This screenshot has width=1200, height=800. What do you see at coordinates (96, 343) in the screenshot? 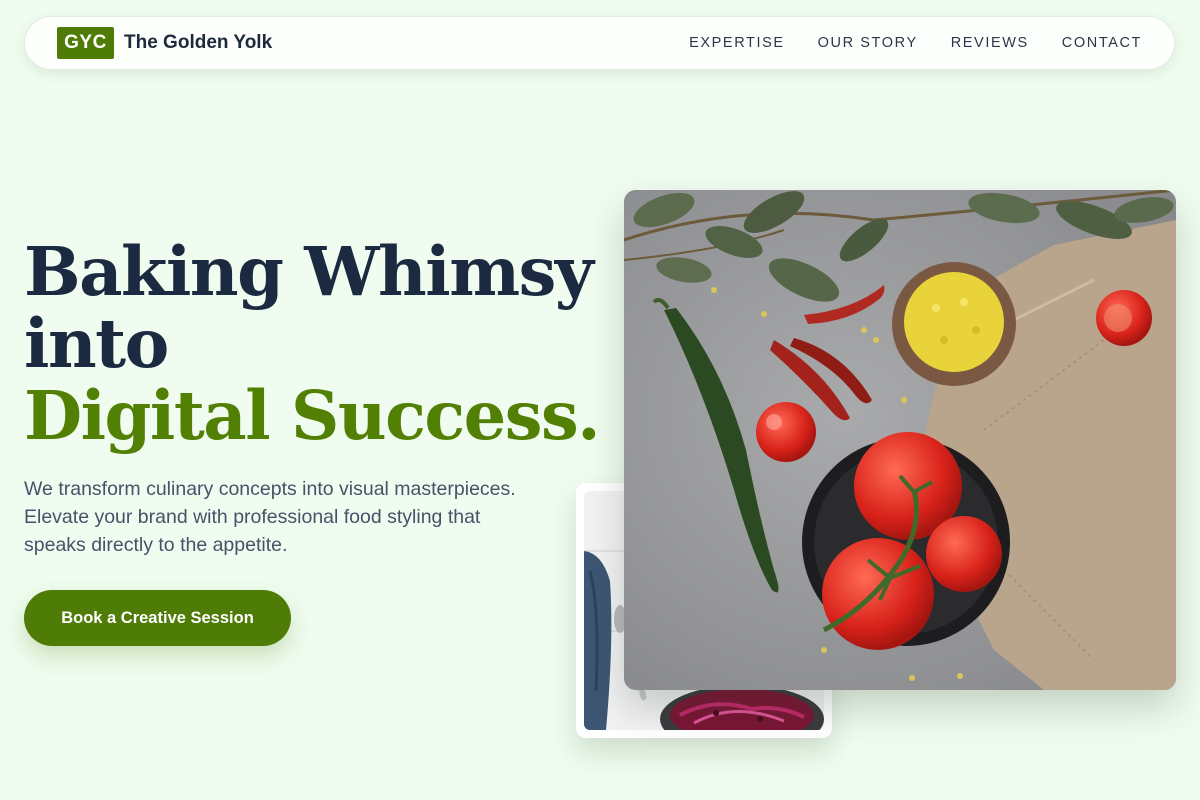
I see `headline-line-2: into` at bounding box center [96, 343].